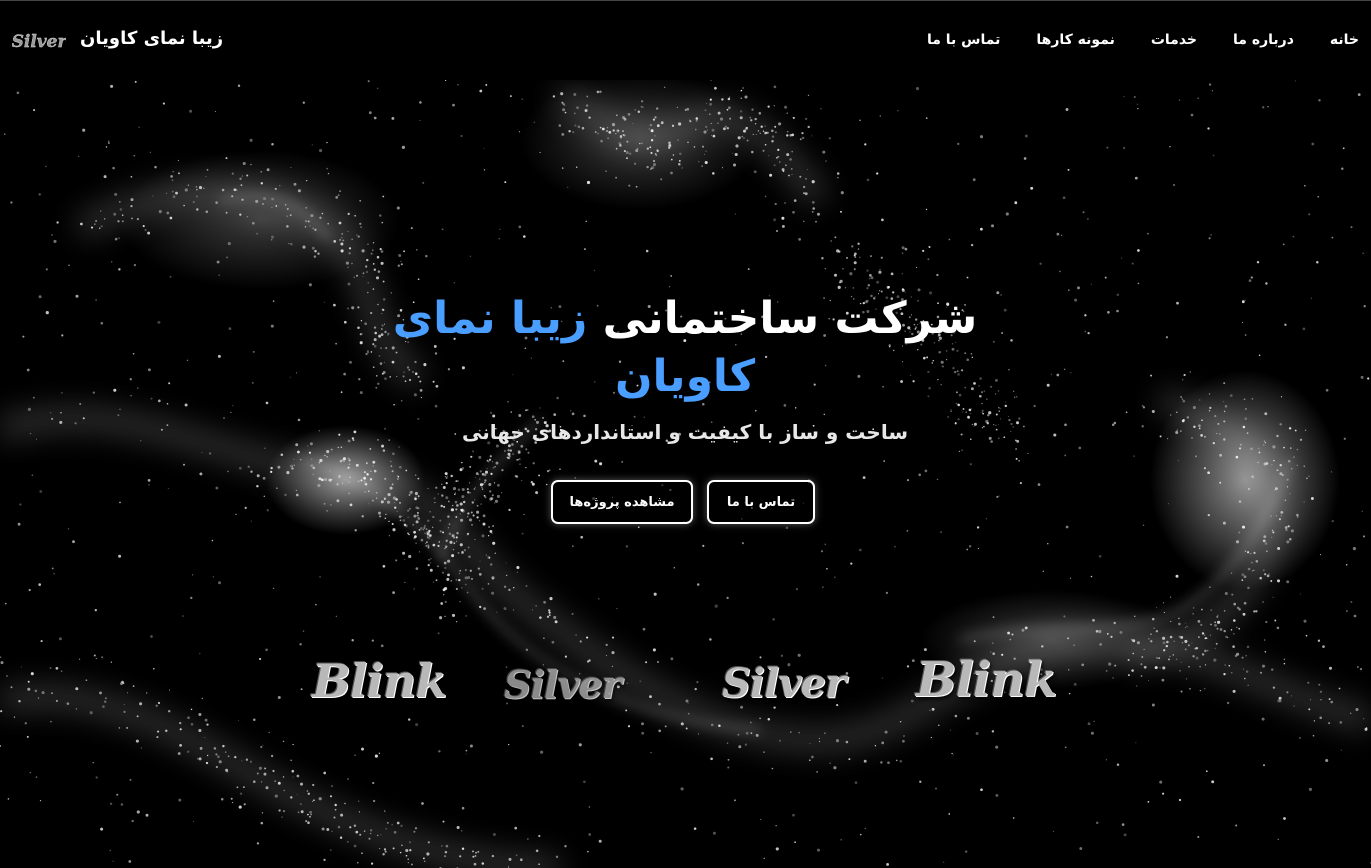  I want to click on nav-link-services: خدمات, so click(1174, 40).